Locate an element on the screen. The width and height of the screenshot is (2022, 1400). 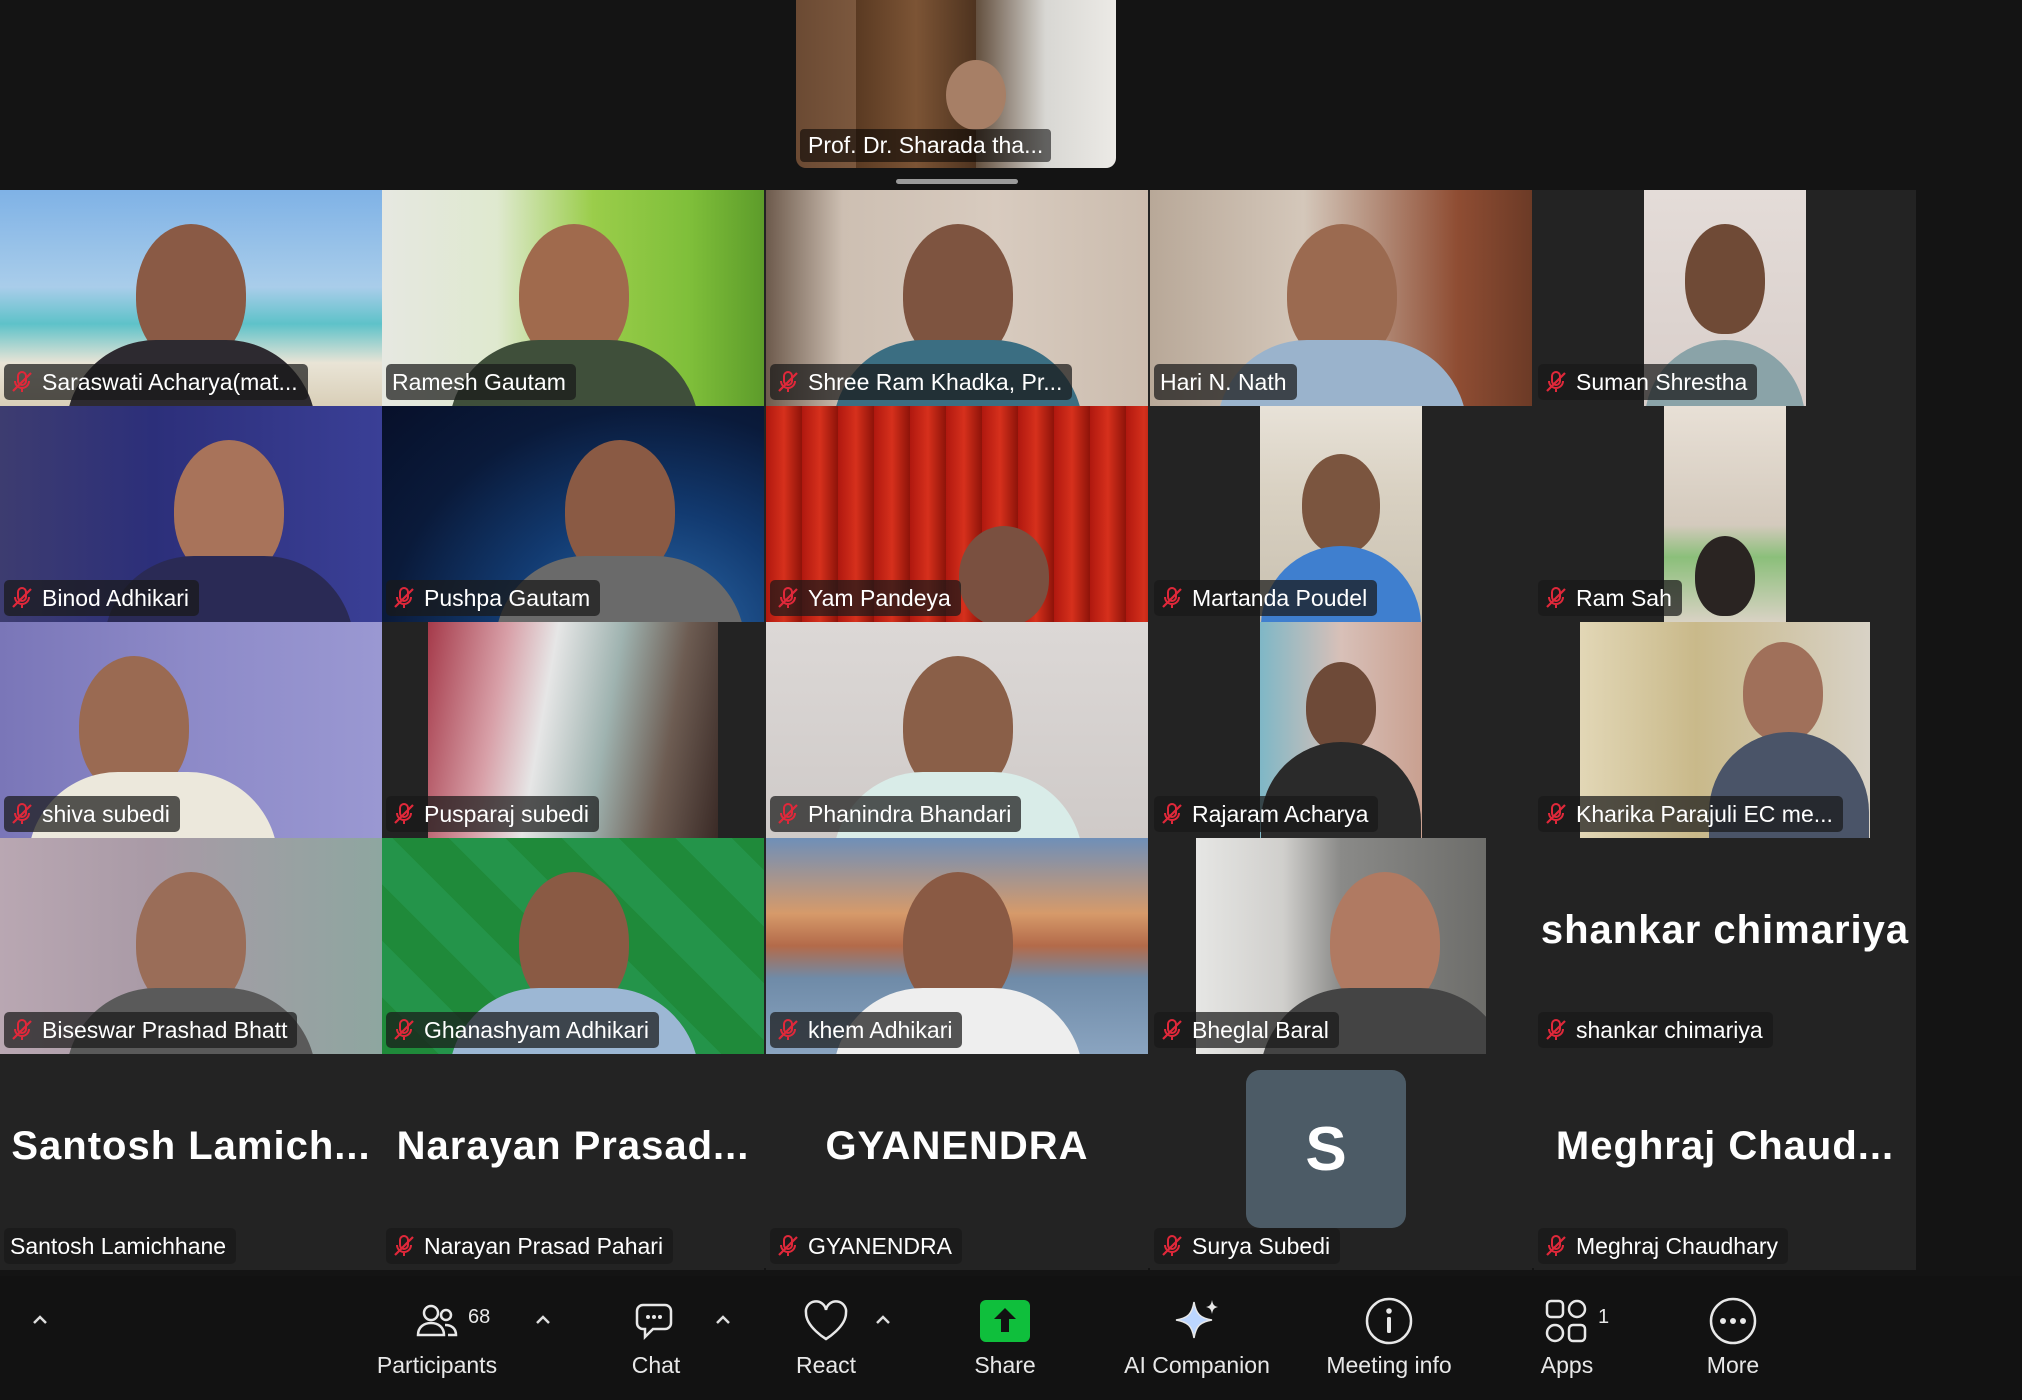
participant-name: Biseswar Prashad Bhatt is located at coordinates (165, 1029).